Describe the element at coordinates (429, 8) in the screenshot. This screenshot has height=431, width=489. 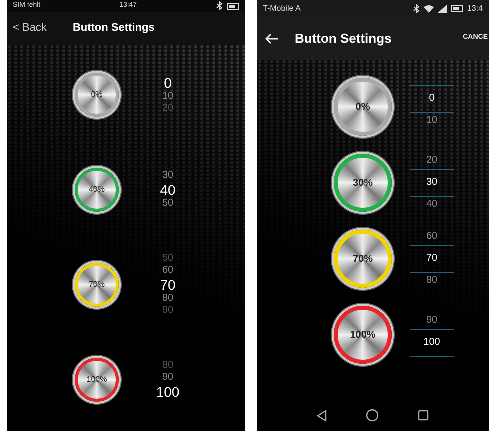
I see `wifi-icon` at that location.